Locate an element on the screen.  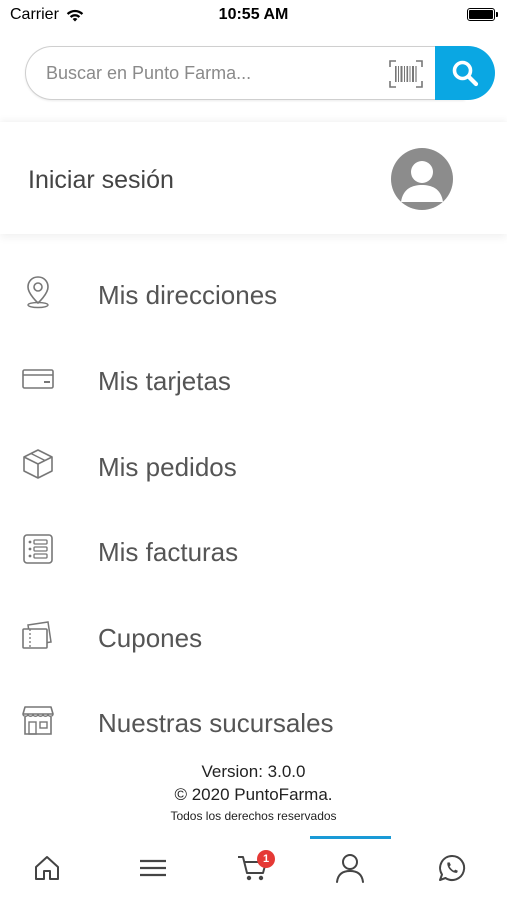
store-icon is located at coordinates (38, 720).